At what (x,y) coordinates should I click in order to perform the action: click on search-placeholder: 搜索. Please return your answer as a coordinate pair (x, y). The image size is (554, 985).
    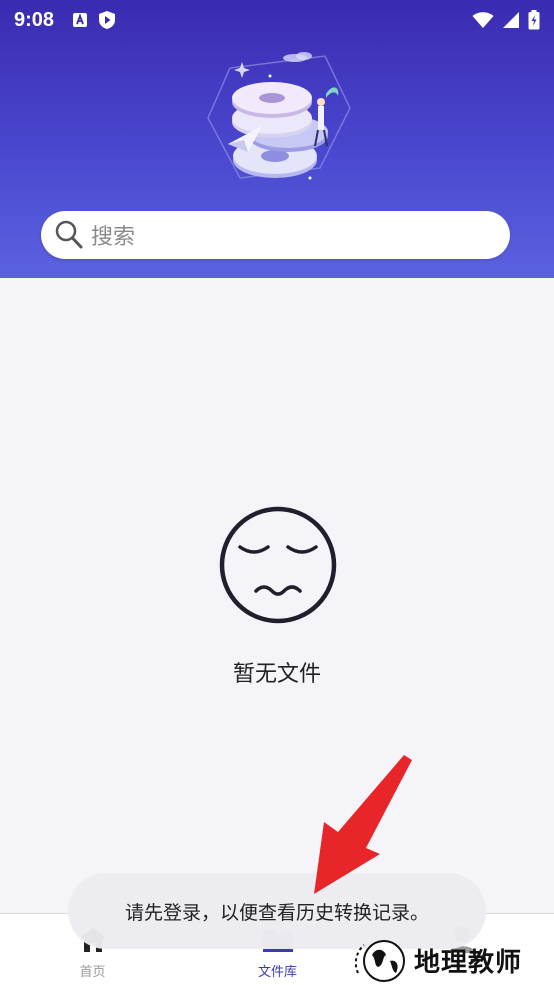
    Looking at the image, I should click on (113, 237).